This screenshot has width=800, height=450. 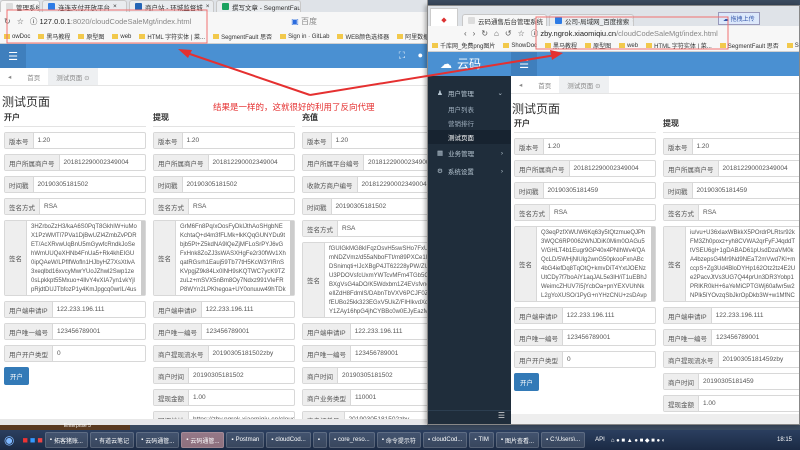 I want to click on forward-icon: ›, so click(x=474, y=33).